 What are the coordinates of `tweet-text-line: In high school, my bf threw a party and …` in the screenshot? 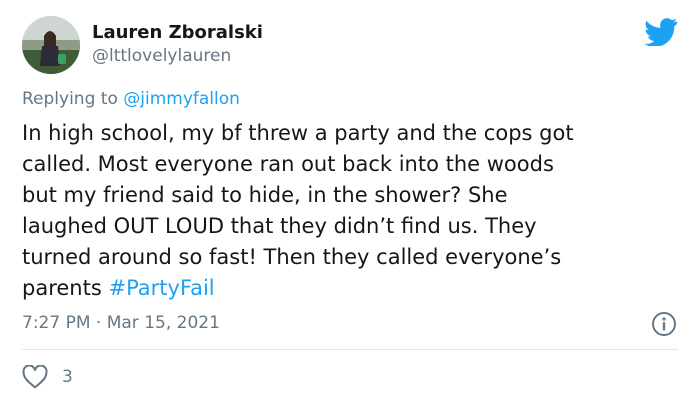 It's located at (298, 133).